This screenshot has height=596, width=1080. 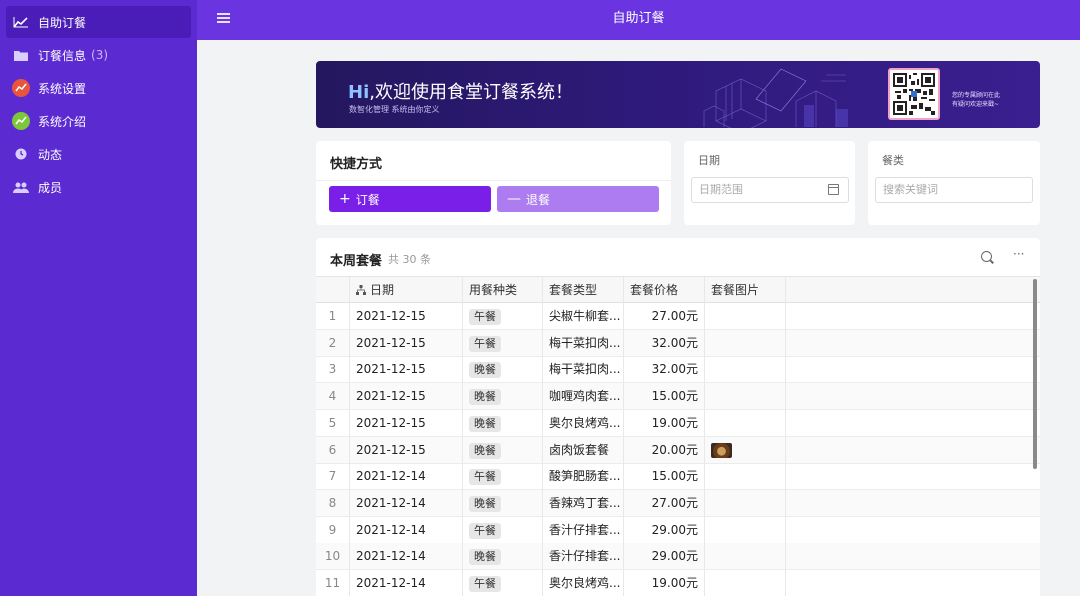 What do you see at coordinates (98, 187) in the screenshot?
I see `sidebar-item-members: 成员` at bounding box center [98, 187].